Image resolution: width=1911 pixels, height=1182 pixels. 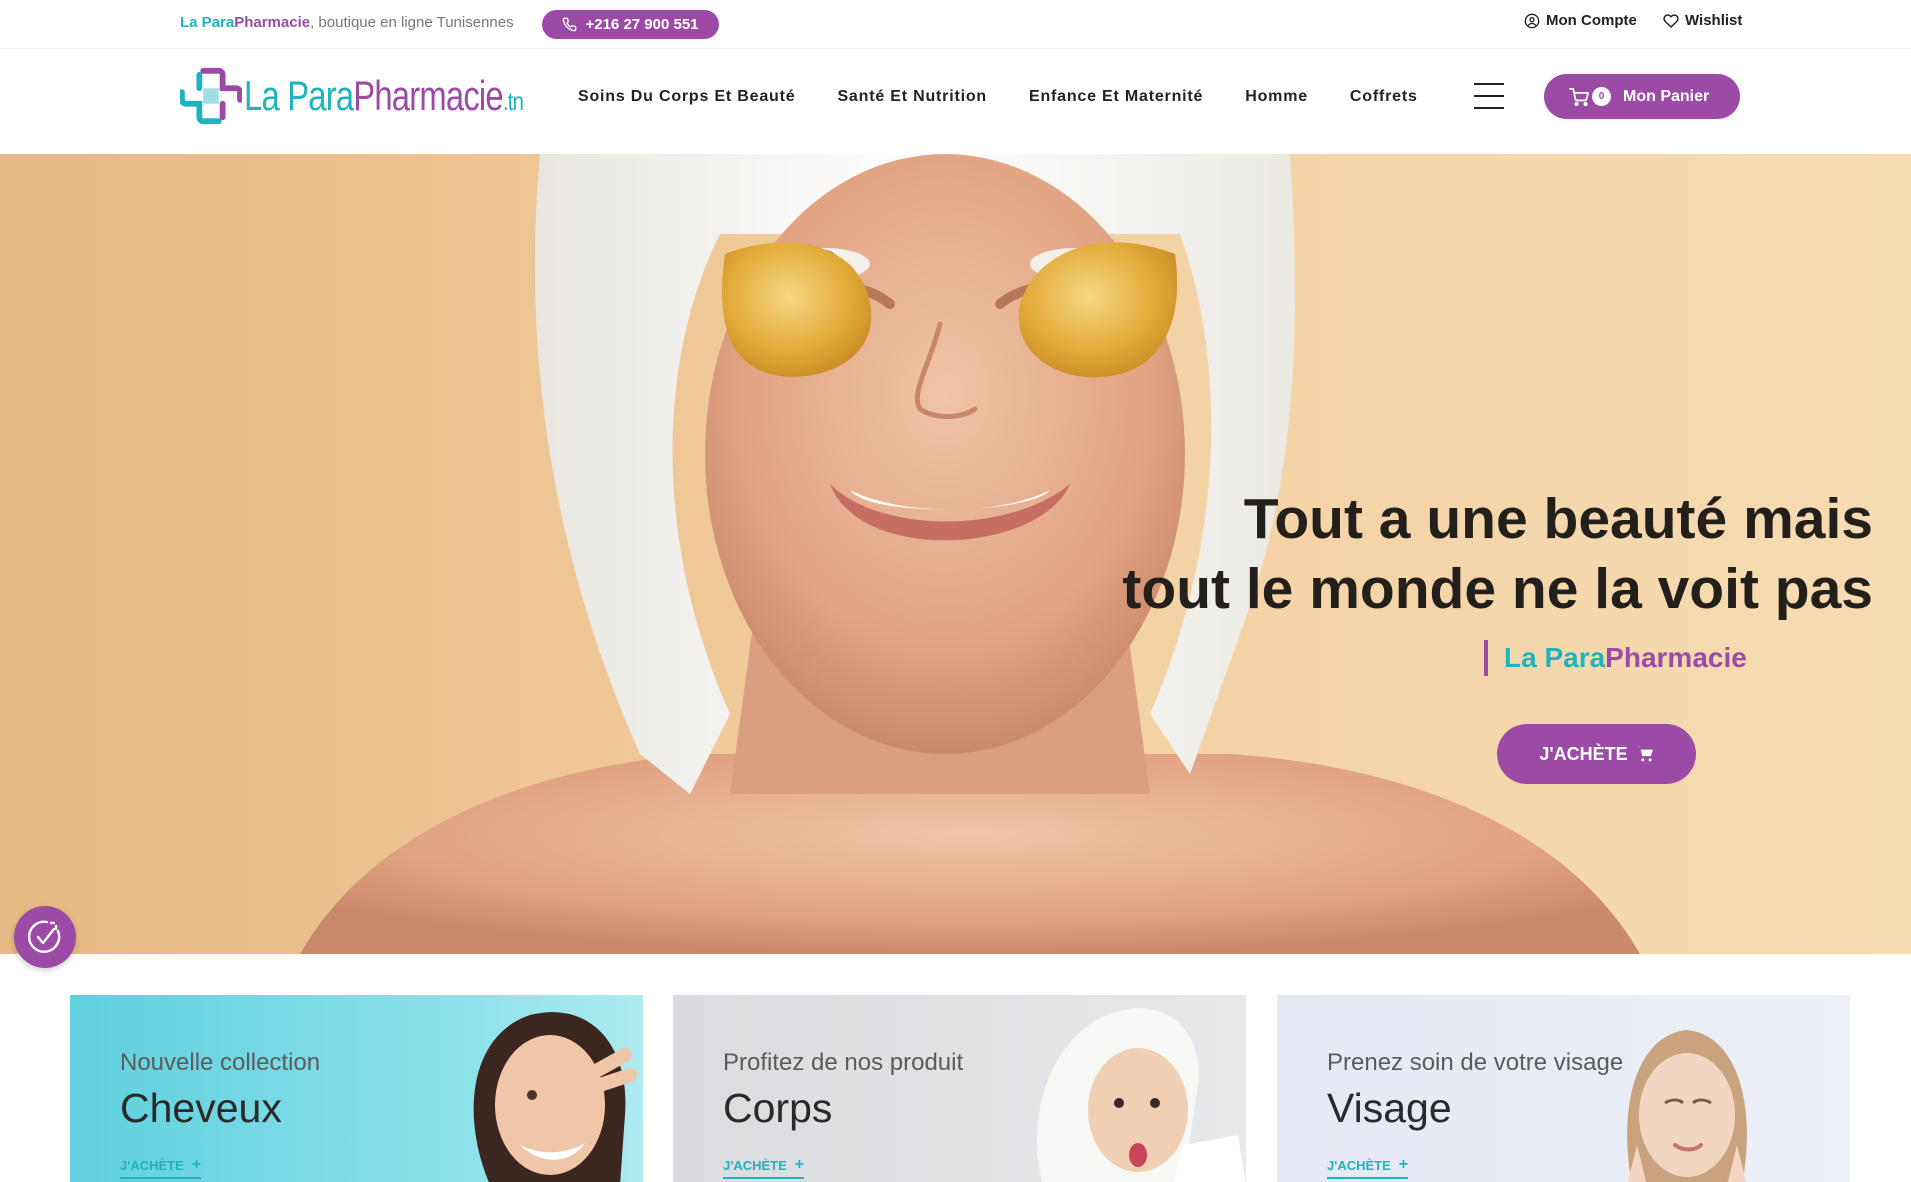 What do you see at coordinates (428, 95) in the screenshot?
I see `logo-part-2: Pharmacie` at bounding box center [428, 95].